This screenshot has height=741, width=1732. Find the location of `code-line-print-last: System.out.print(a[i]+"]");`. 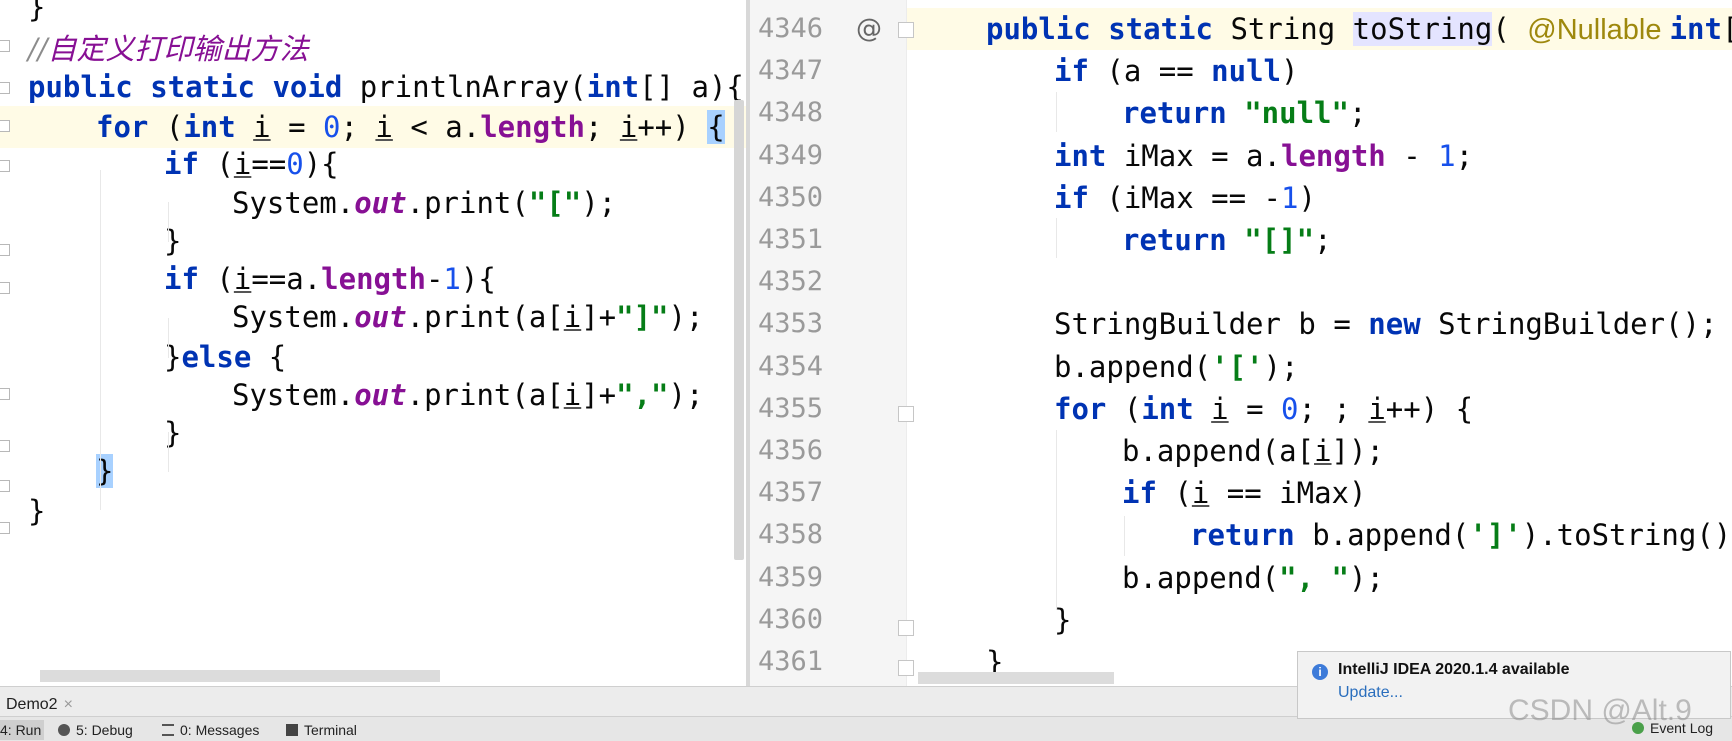

code-line-print-last: System.out.print(a[i]+"]"); is located at coordinates (374, 317).